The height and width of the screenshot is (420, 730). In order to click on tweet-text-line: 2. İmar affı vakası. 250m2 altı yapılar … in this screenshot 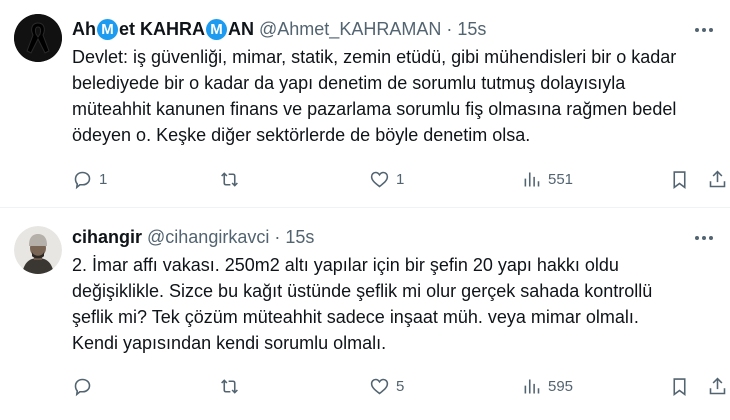, I will do `click(345, 265)`.